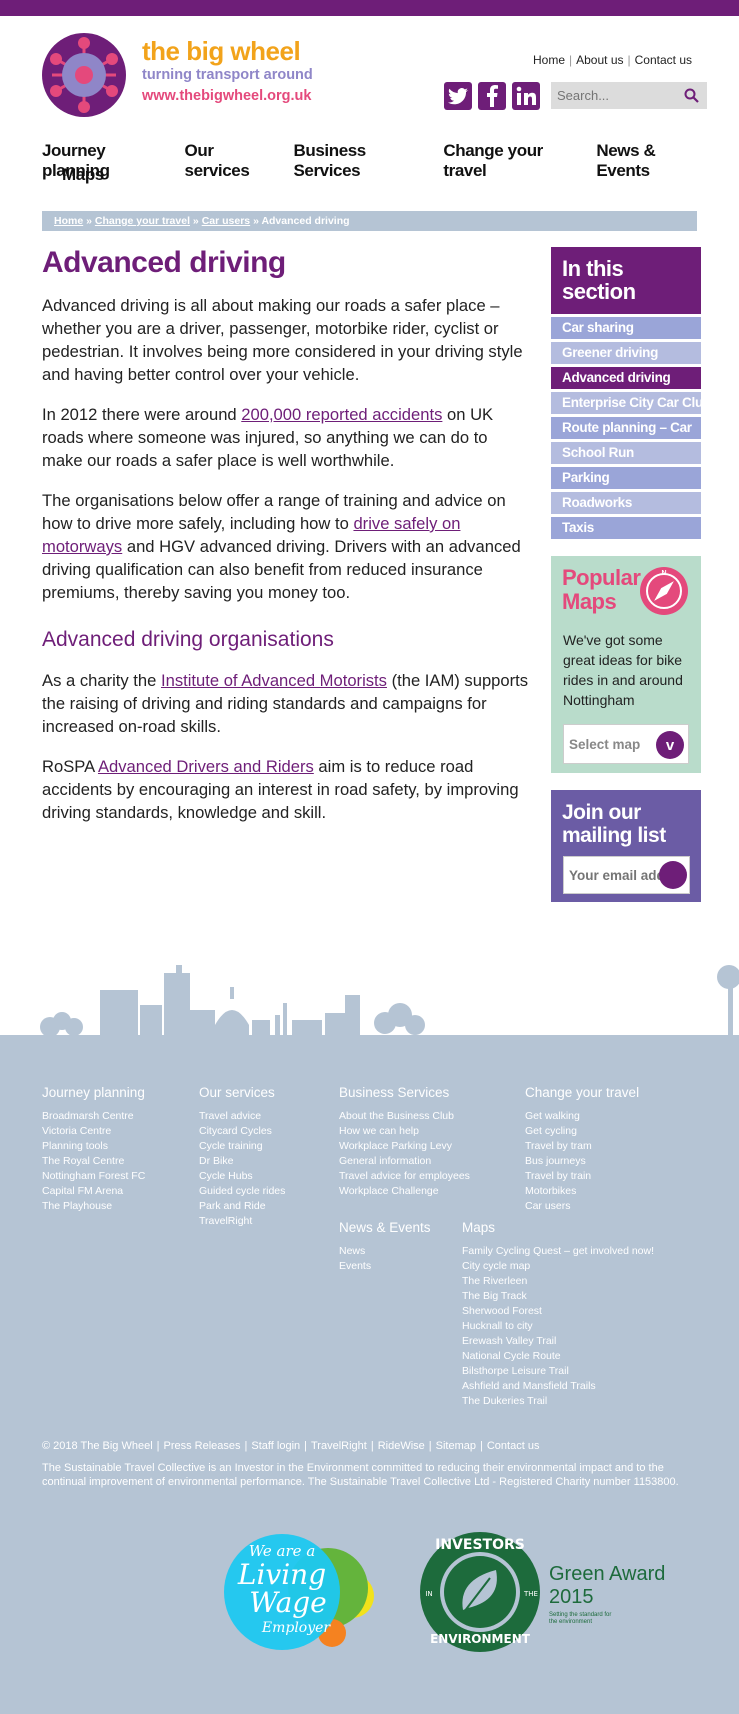 Image resolution: width=739 pixels, height=1714 pixels. What do you see at coordinates (605, 744) in the screenshot?
I see `select-map-label: Select map` at bounding box center [605, 744].